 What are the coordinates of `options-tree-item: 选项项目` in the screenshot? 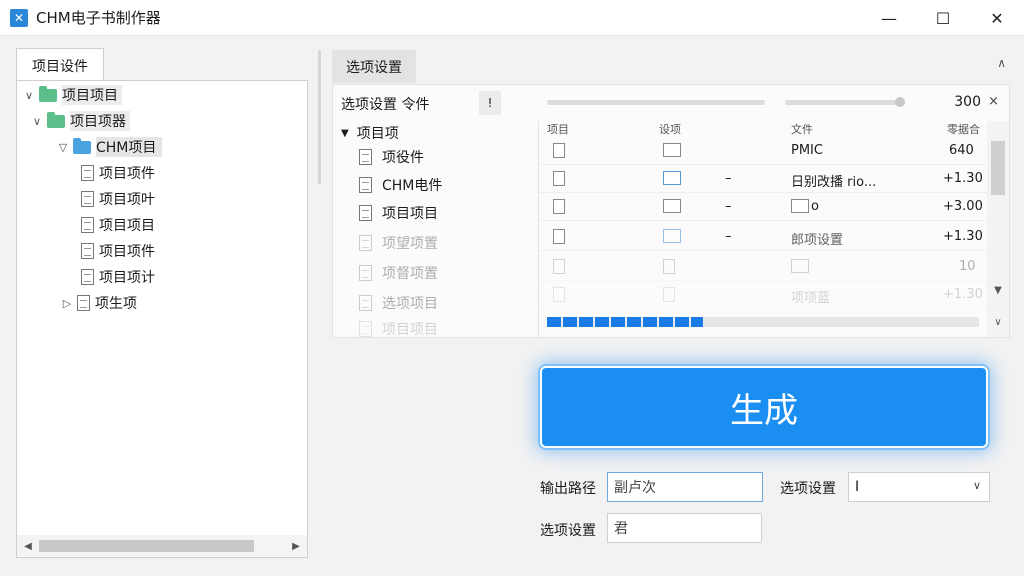 It's located at (398, 303).